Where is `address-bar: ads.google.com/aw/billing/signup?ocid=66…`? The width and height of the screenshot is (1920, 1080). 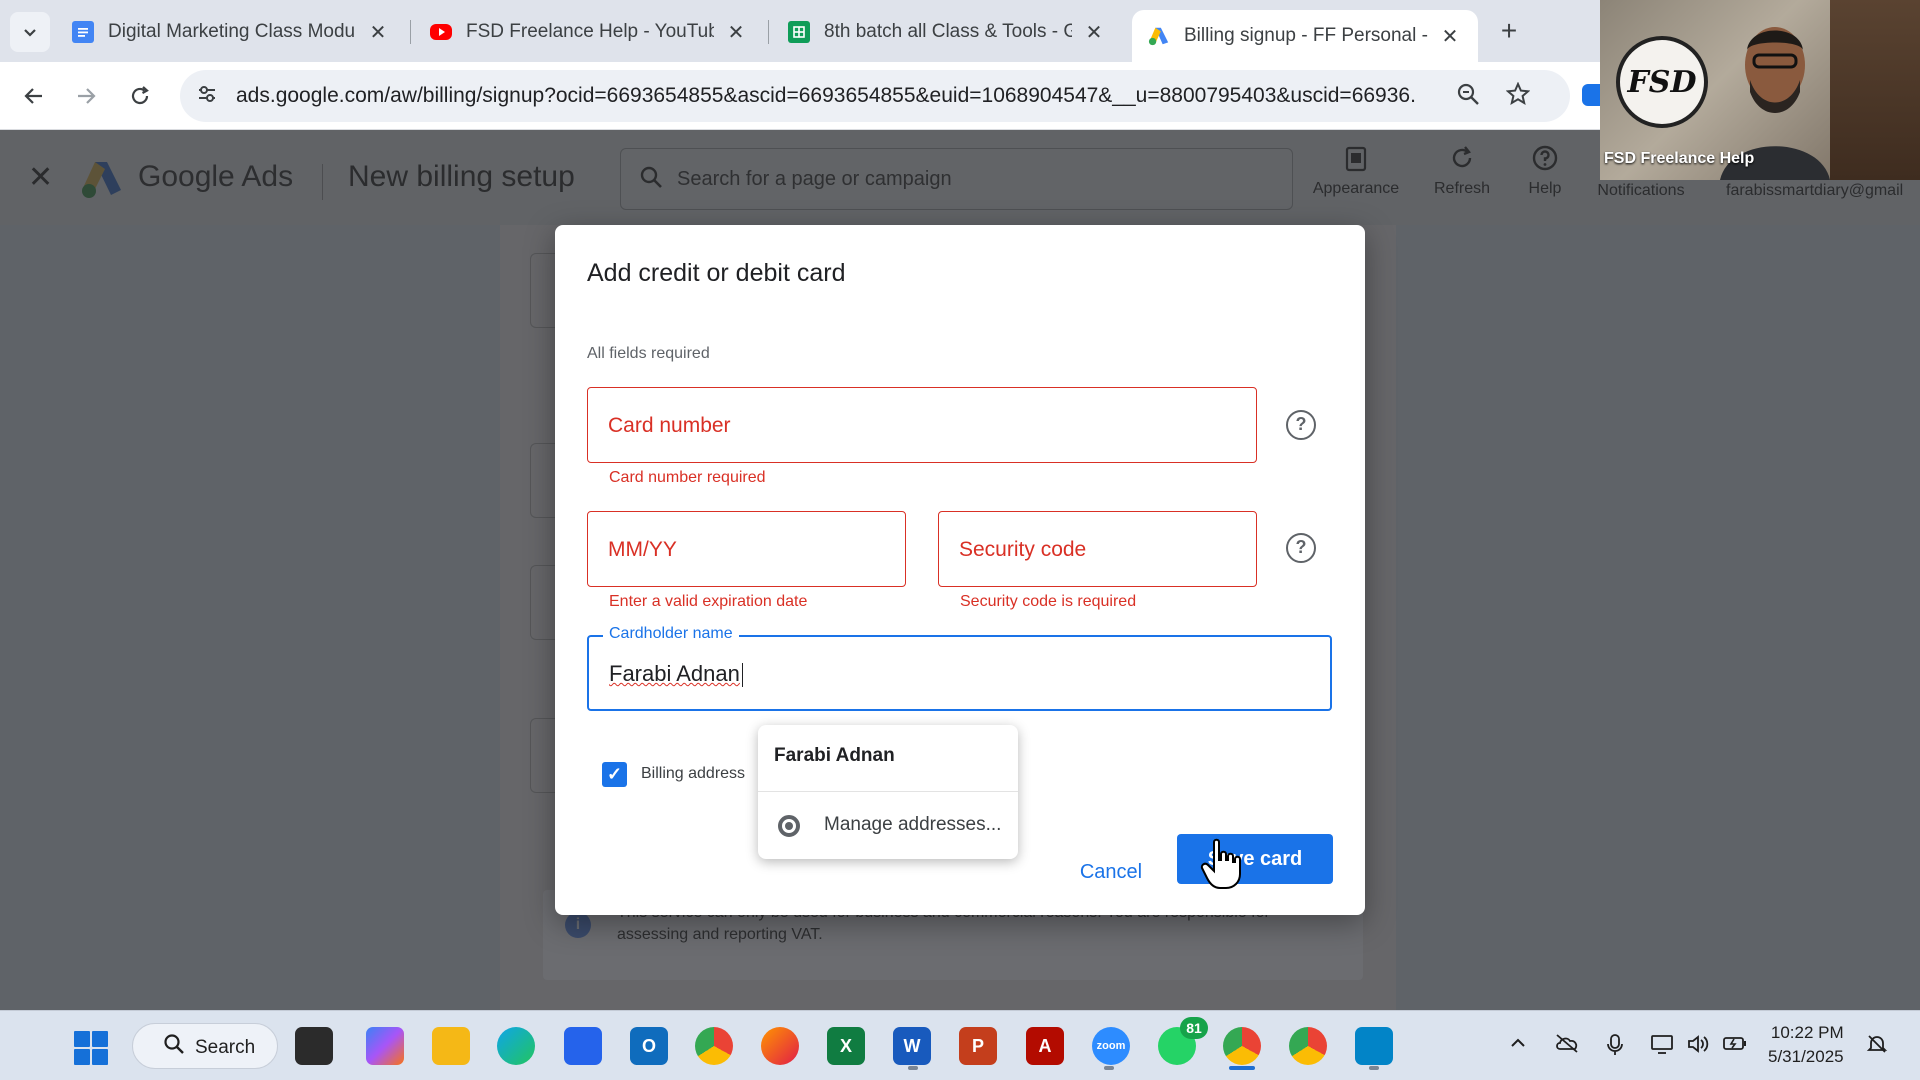
address-bar: ads.google.com/aw/billing/signup?ocid=66… is located at coordinates (875, 96).